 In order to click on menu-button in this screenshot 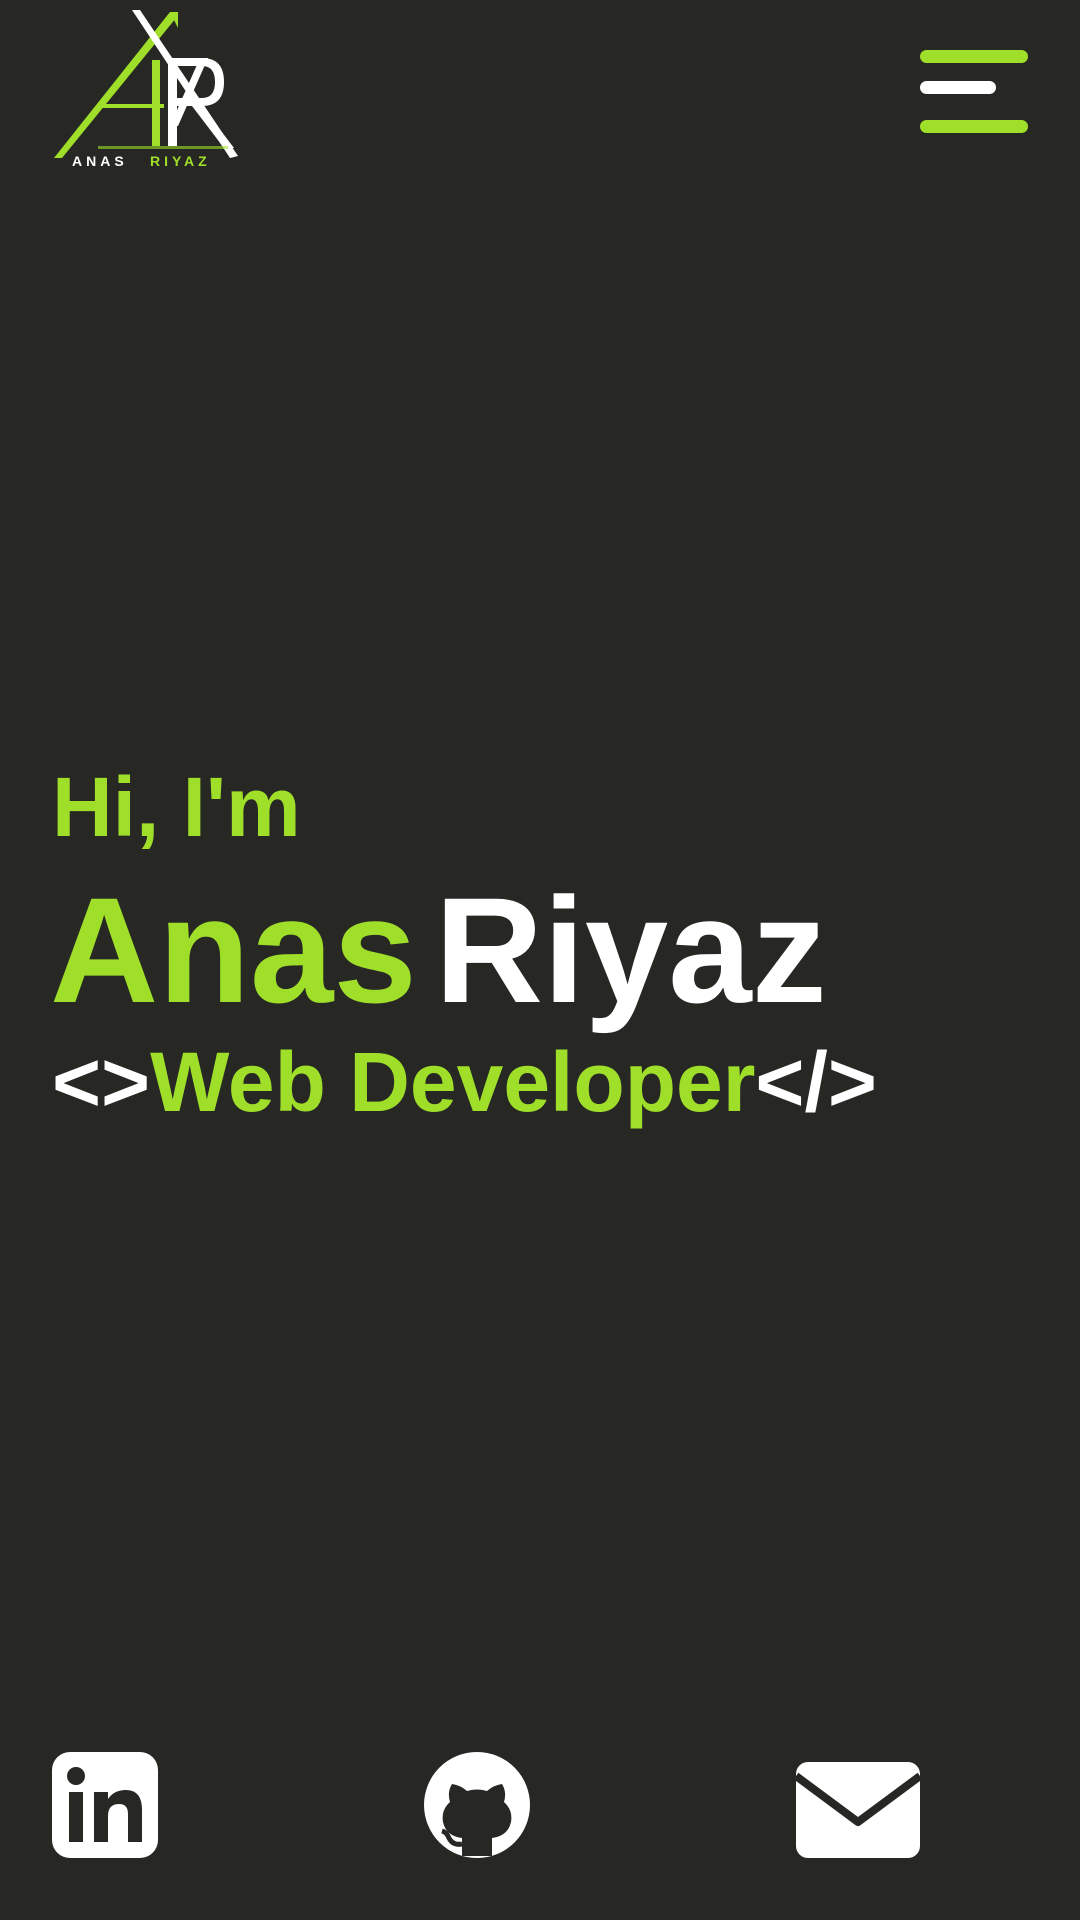, I will do `click(974, 90)`.